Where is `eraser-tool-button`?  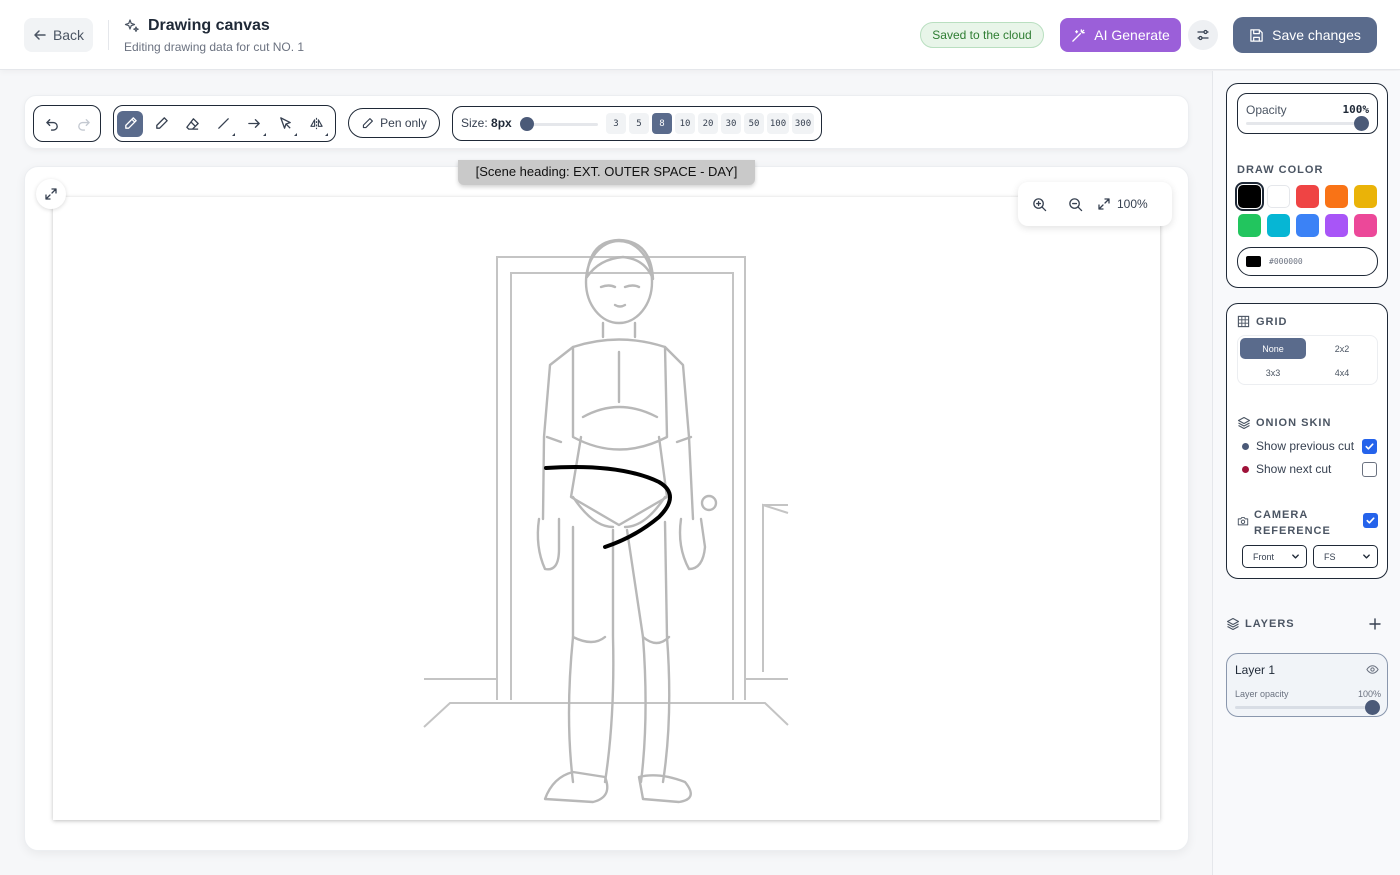 eraser-tool-button is located at coordinates (192, 124).